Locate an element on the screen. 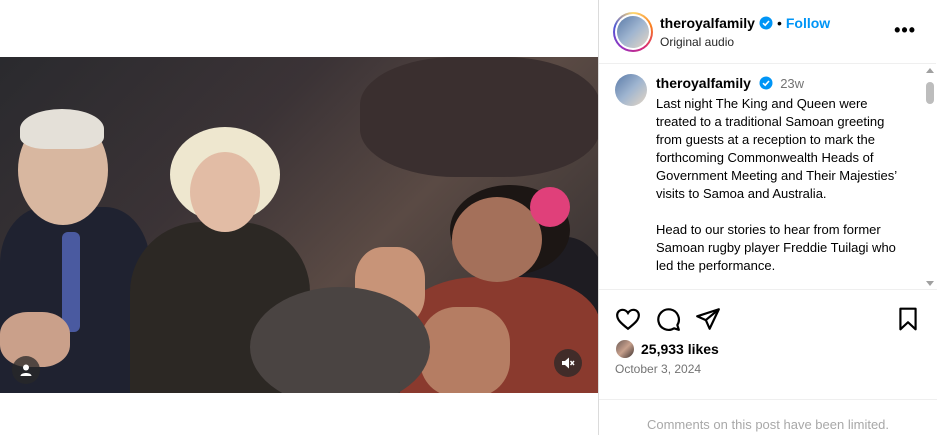  mute-button is located at coordinates (568, 363).